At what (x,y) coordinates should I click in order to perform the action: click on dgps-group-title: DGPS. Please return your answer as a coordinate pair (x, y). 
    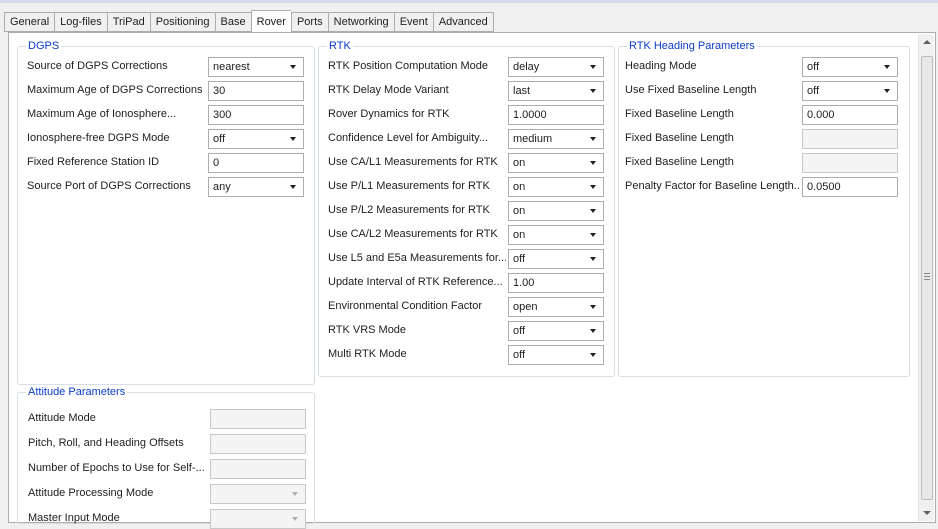
    Looking at the image, I should click on (44, 46).